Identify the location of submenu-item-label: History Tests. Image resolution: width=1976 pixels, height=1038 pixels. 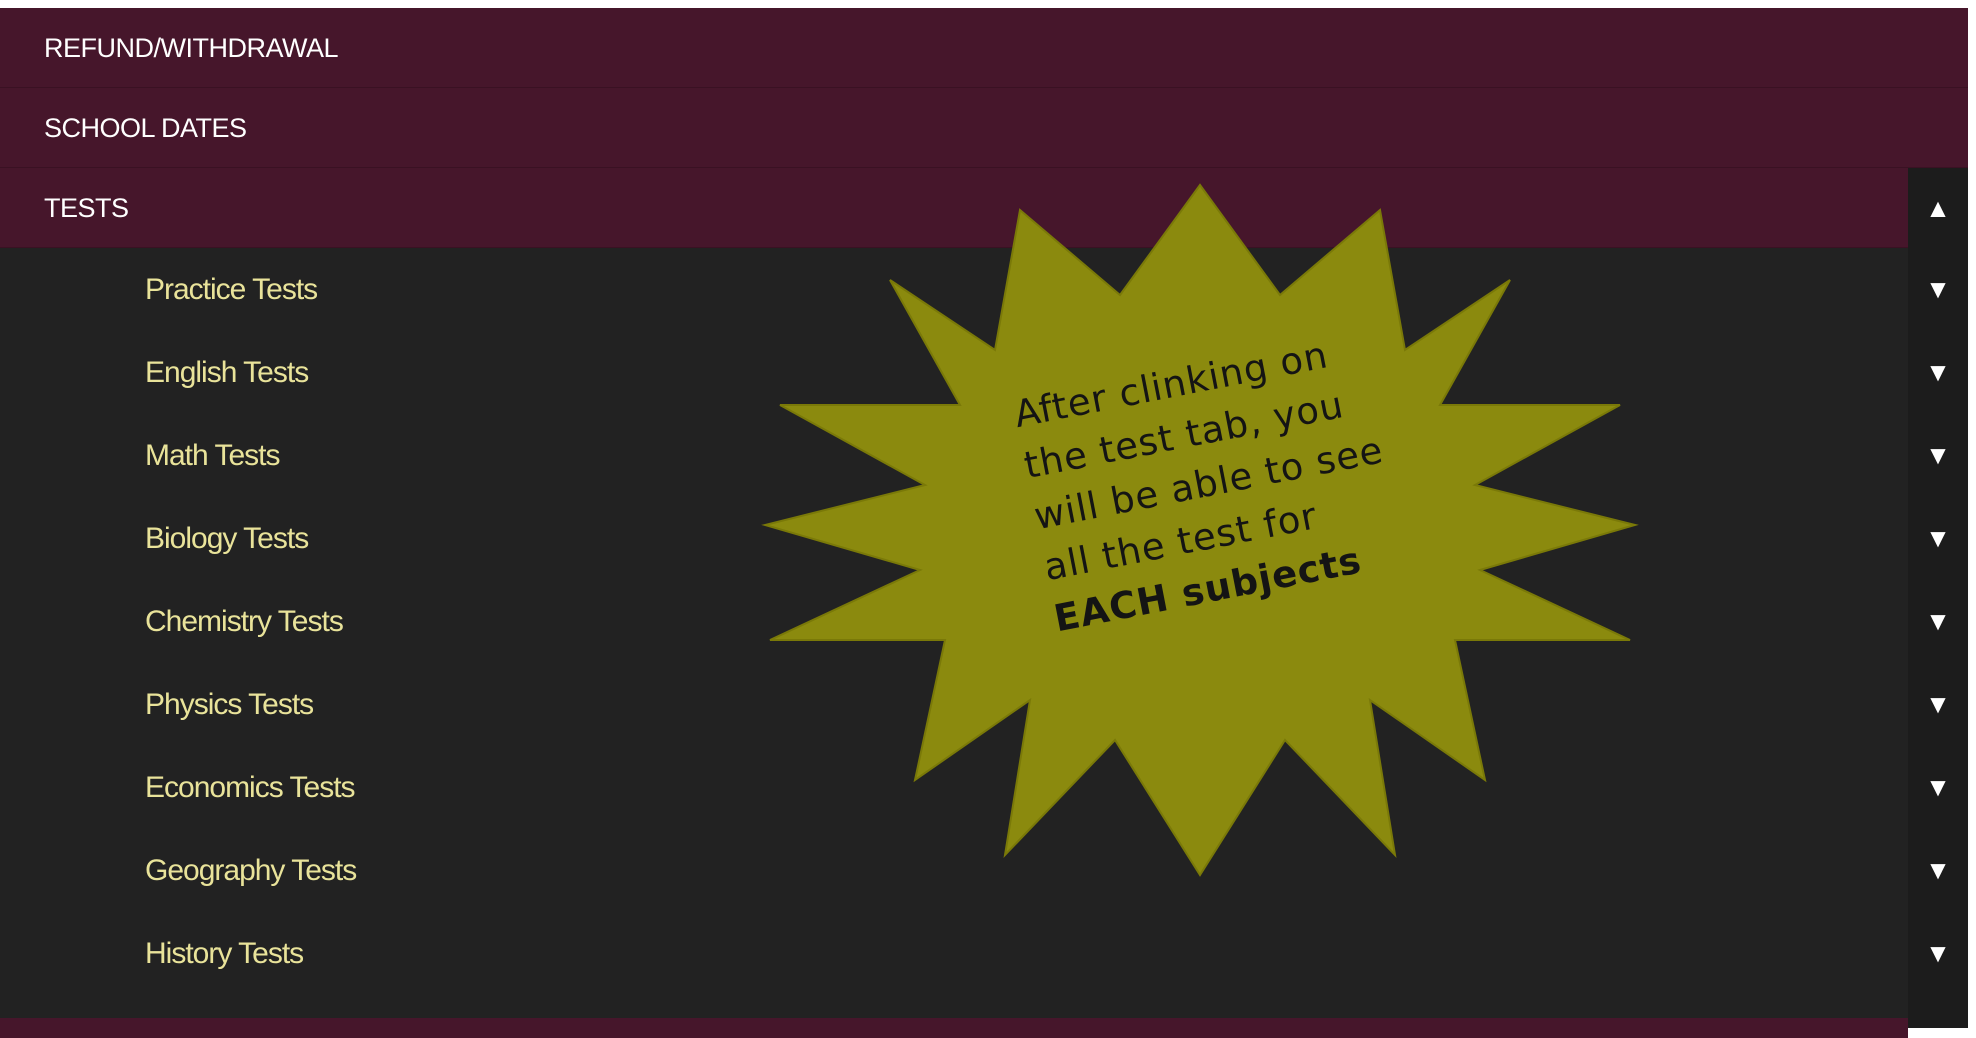
(224, 953).